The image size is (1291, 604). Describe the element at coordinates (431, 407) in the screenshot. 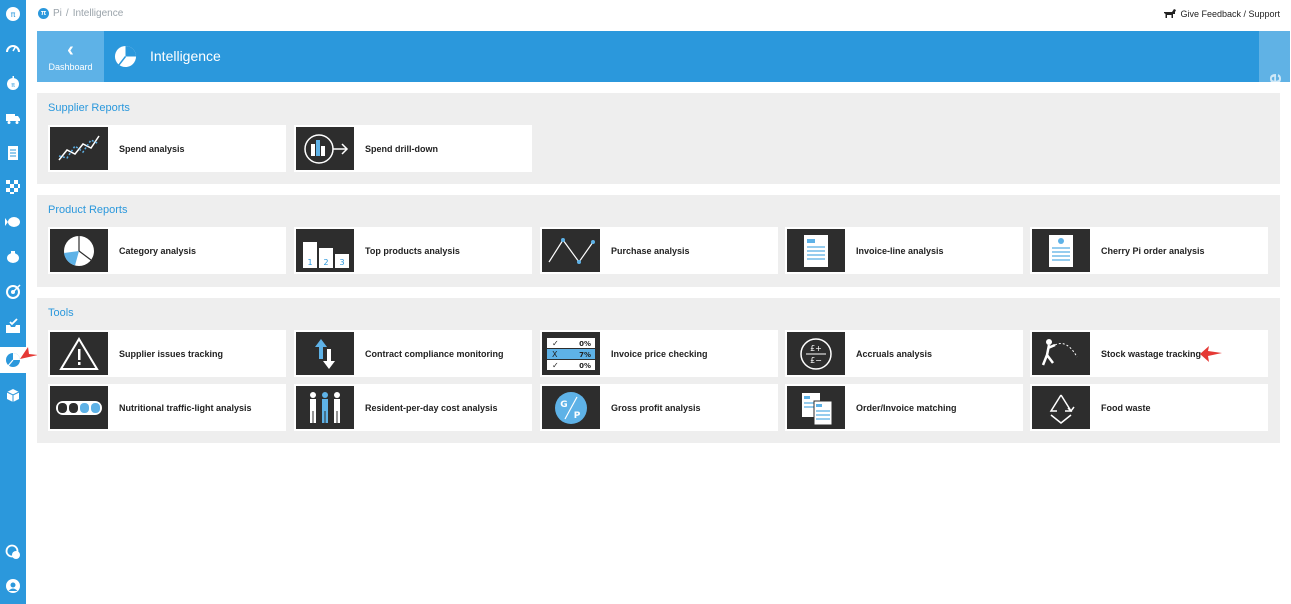

I see `card-label: Resident-per-day cost analysis` at that location.